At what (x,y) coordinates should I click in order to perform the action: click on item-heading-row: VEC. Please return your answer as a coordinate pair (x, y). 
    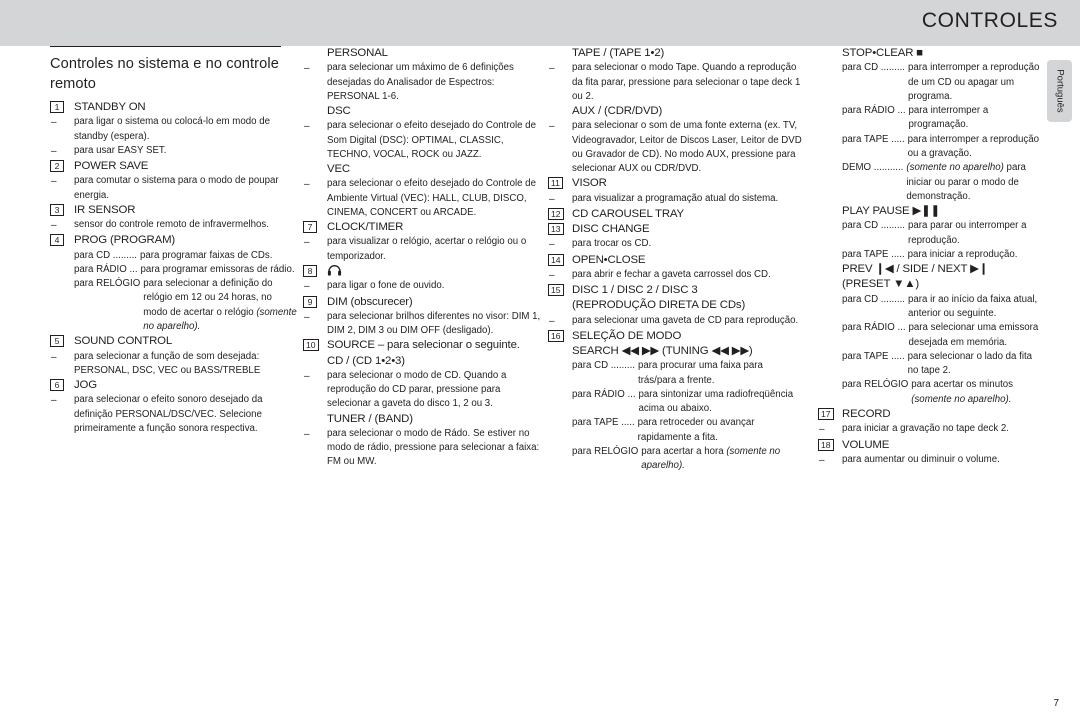
    Looking at the image, I should click on (422, 169).